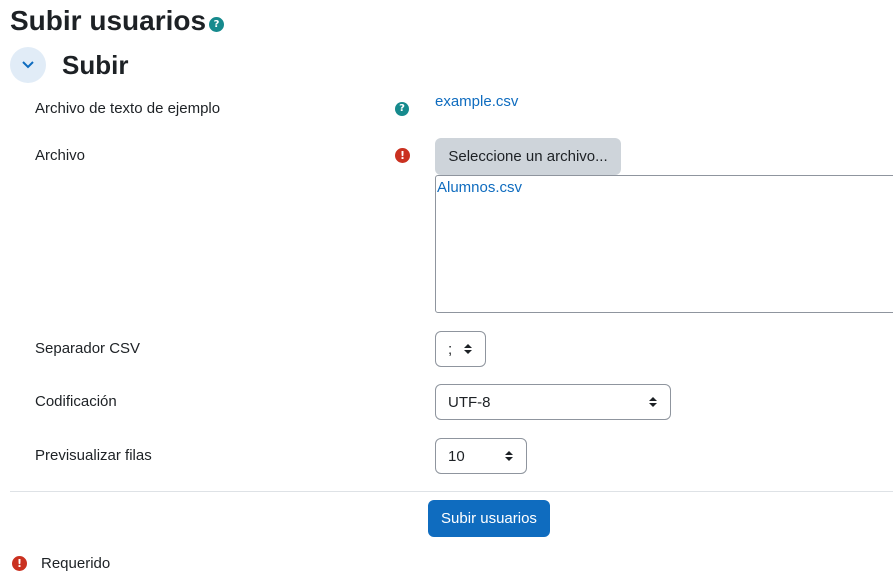  What do you see at coordinates (489, 518) in the screenshot?
I see `submit-button: Subir usuarios` at bounding box center [489, 518].